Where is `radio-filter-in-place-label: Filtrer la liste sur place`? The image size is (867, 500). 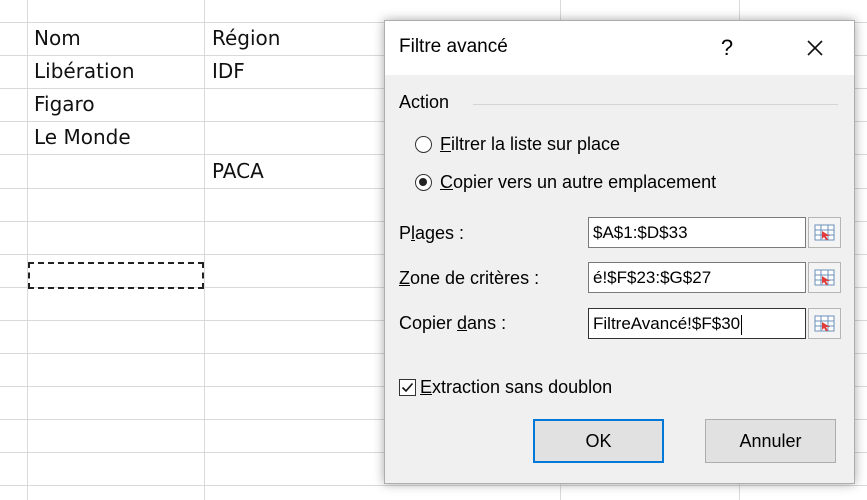 radio-filter-in-place-label: Filtrer la liste sur place is located at coordinates (530, 143).